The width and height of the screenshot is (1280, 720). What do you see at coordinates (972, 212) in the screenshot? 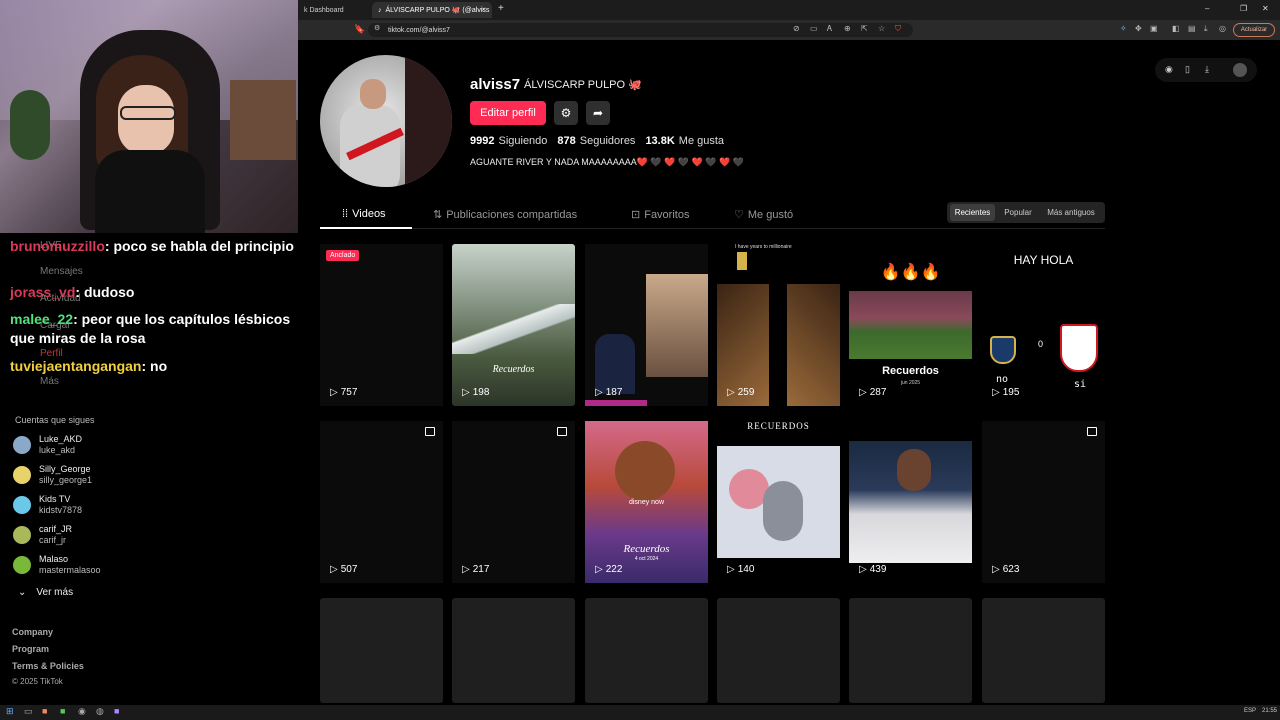
I see `sort-recent-button: Recientes` at bounding box center [972, 212].